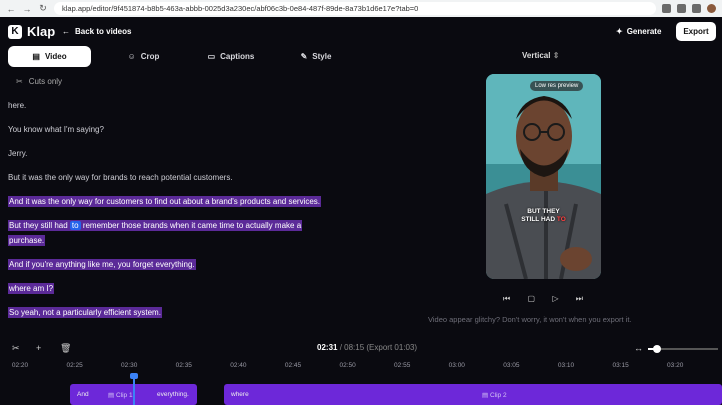 The image size is (722, 405). I want to click on export-button: Export, so click(696, 31).